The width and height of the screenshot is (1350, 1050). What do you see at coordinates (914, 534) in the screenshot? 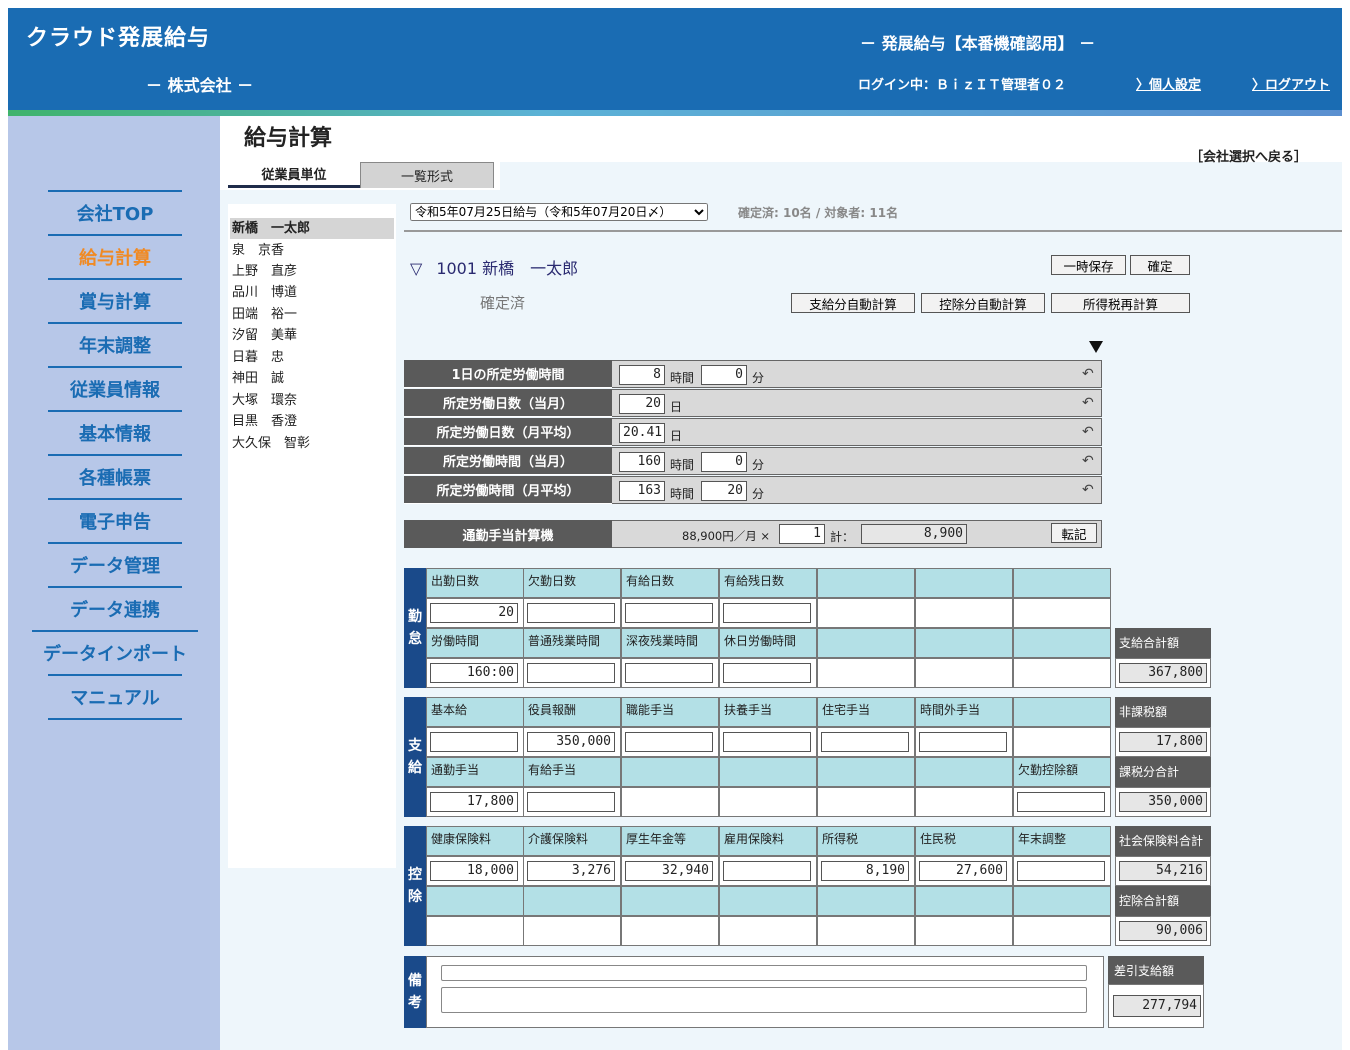
I see `commute-total: 8,900` at bounding box center [914, 534].